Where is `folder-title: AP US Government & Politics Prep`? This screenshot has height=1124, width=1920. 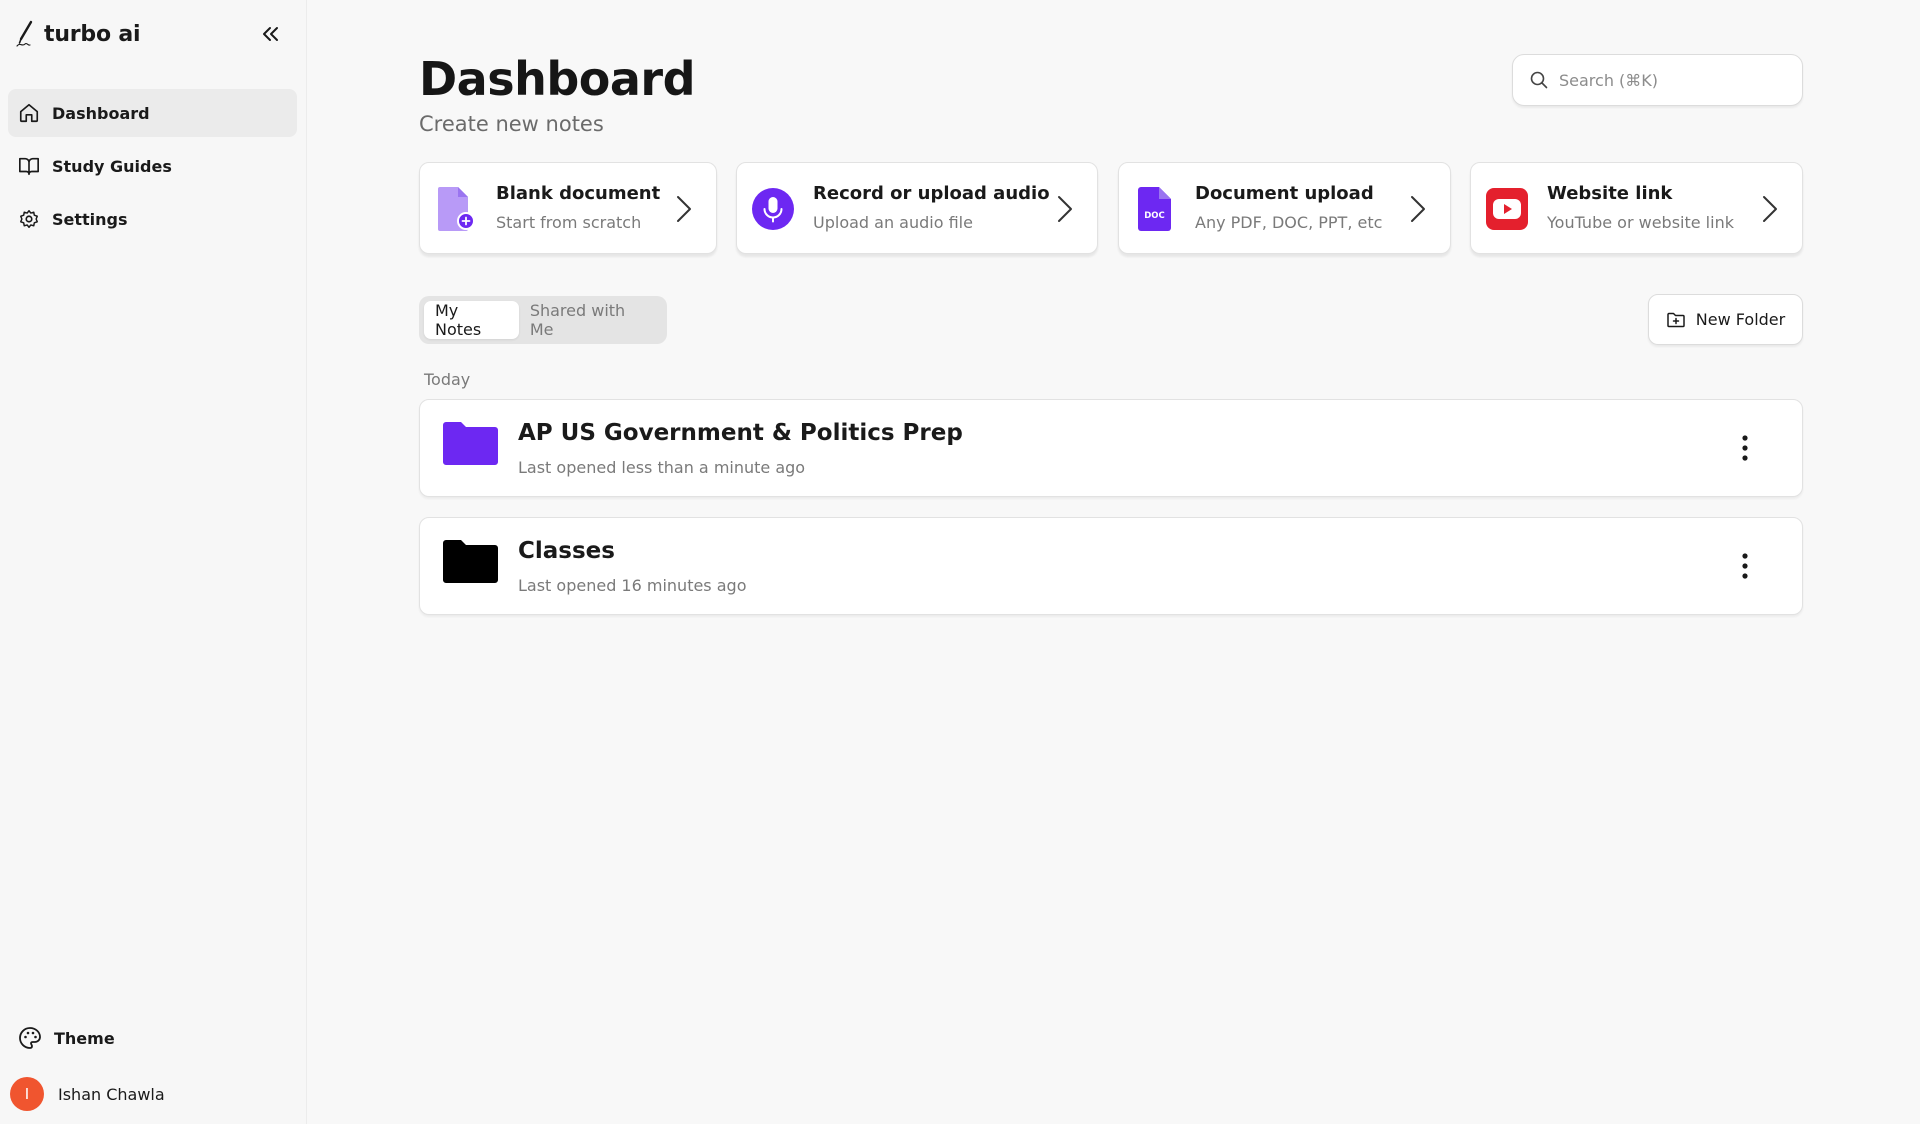 folder-title: AP US Government & Politics Prep is located at coordinates (740, 433).